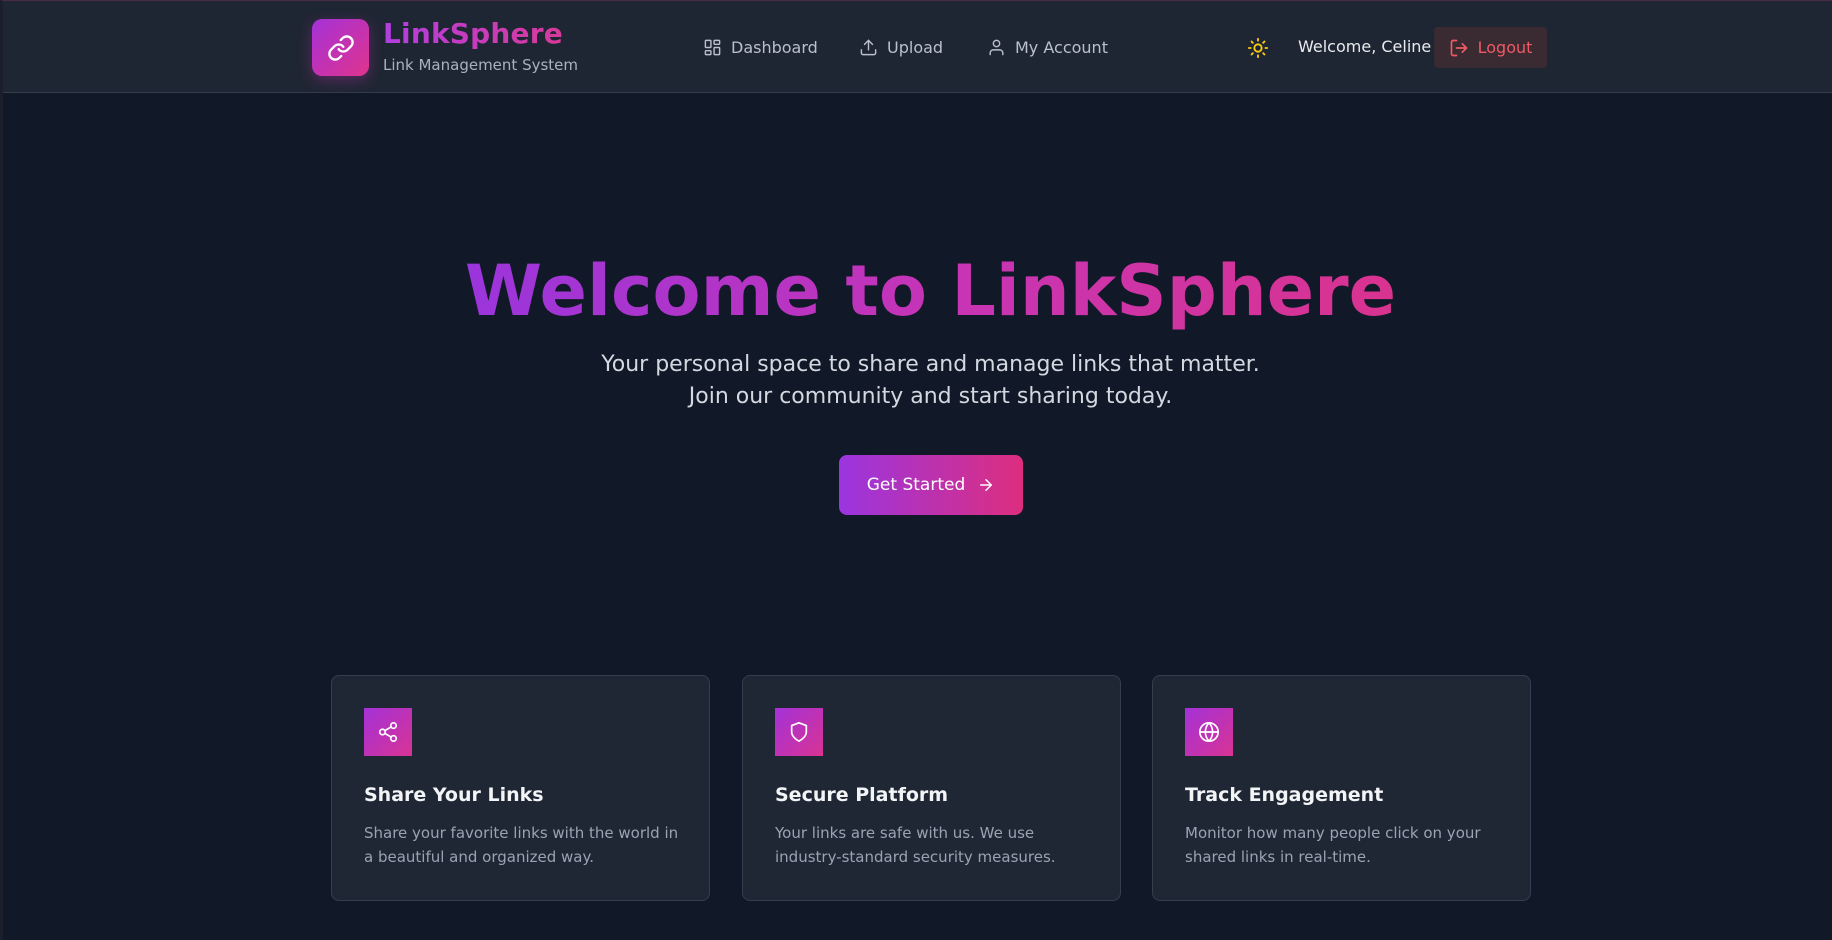 Image resolution: width=1832 pixels, height=940 pixels. Describe the element at coordinates (480, 65) in the screenshot. I see `brand-tagline: Link Management System` at that location.